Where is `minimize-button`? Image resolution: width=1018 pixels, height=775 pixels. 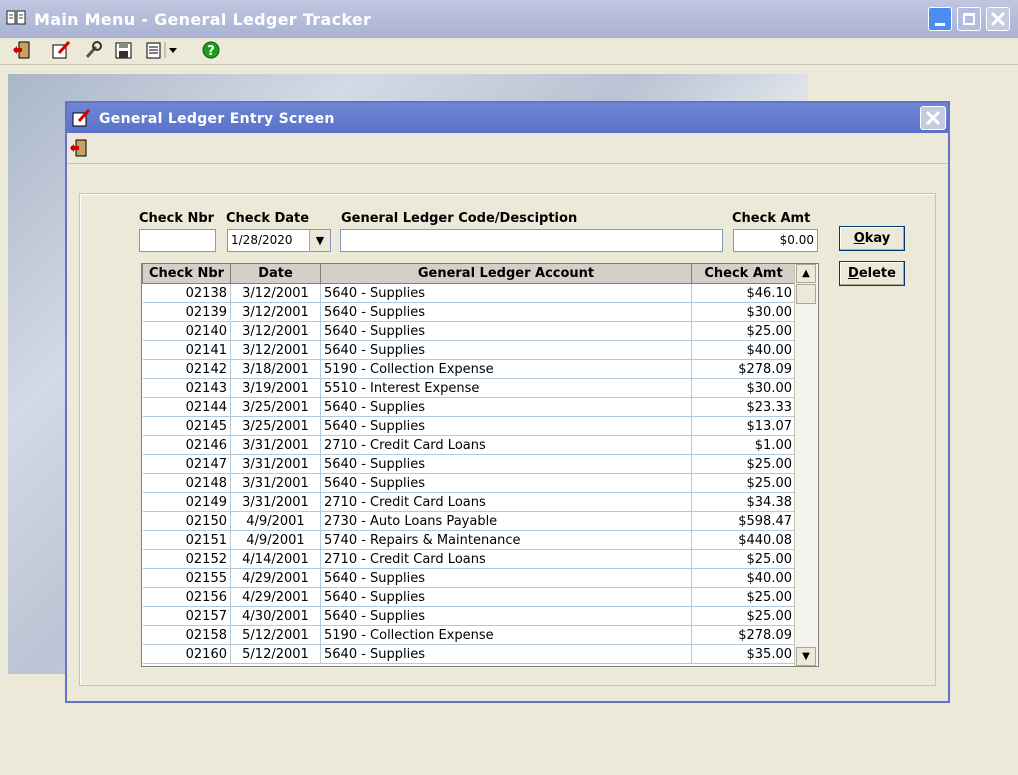
minimize-button is located at coordinates (940, 19).